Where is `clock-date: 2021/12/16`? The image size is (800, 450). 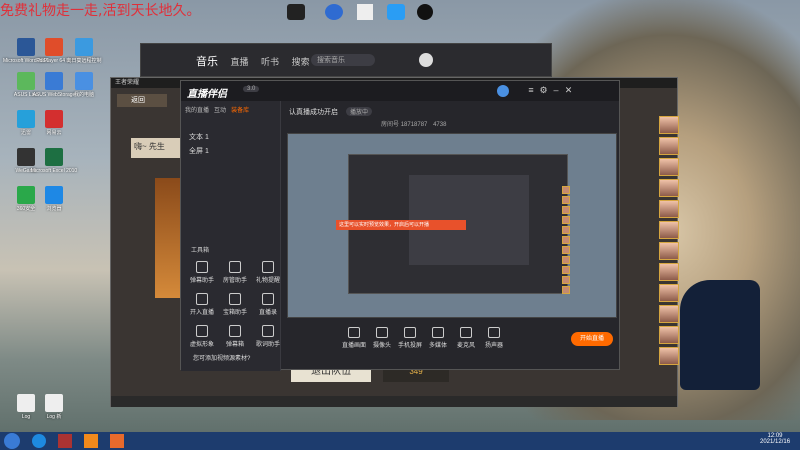 clock-date: 2021/12/16 is located at coordinates (775, 442).